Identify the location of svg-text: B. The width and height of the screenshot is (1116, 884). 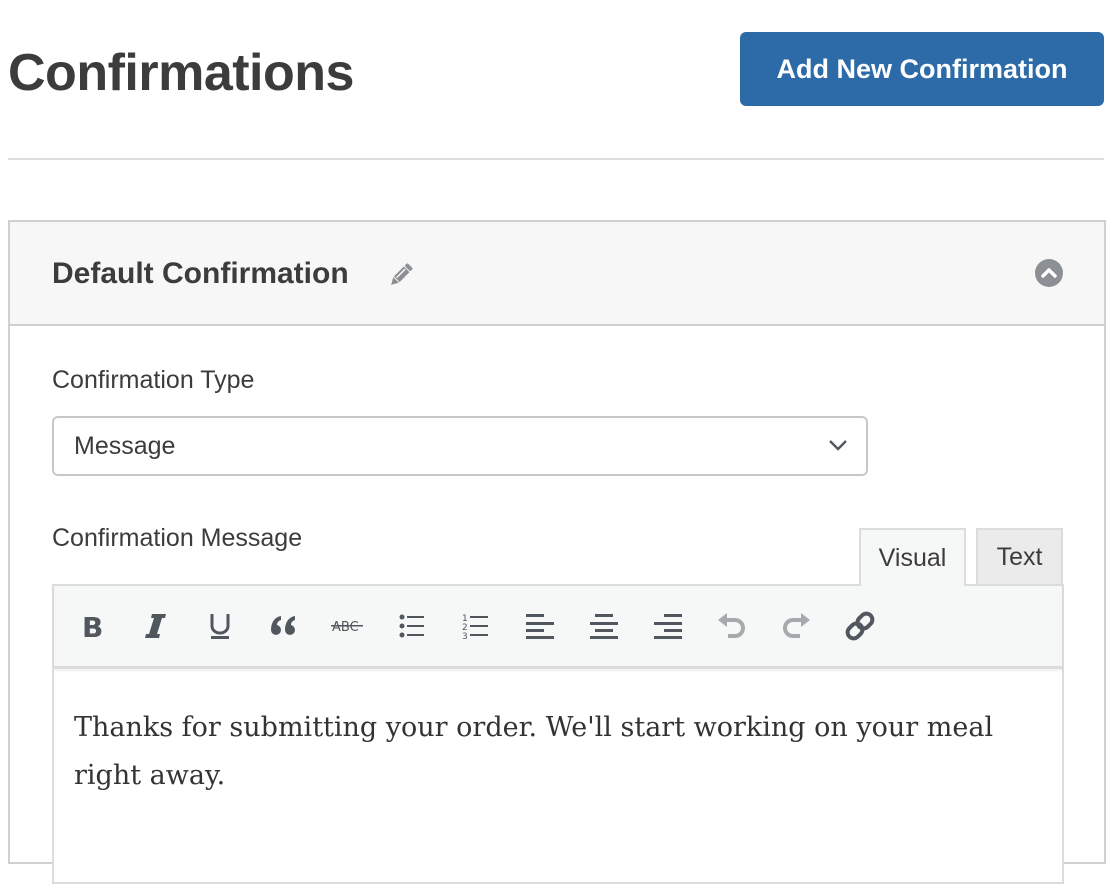
(92, 626).